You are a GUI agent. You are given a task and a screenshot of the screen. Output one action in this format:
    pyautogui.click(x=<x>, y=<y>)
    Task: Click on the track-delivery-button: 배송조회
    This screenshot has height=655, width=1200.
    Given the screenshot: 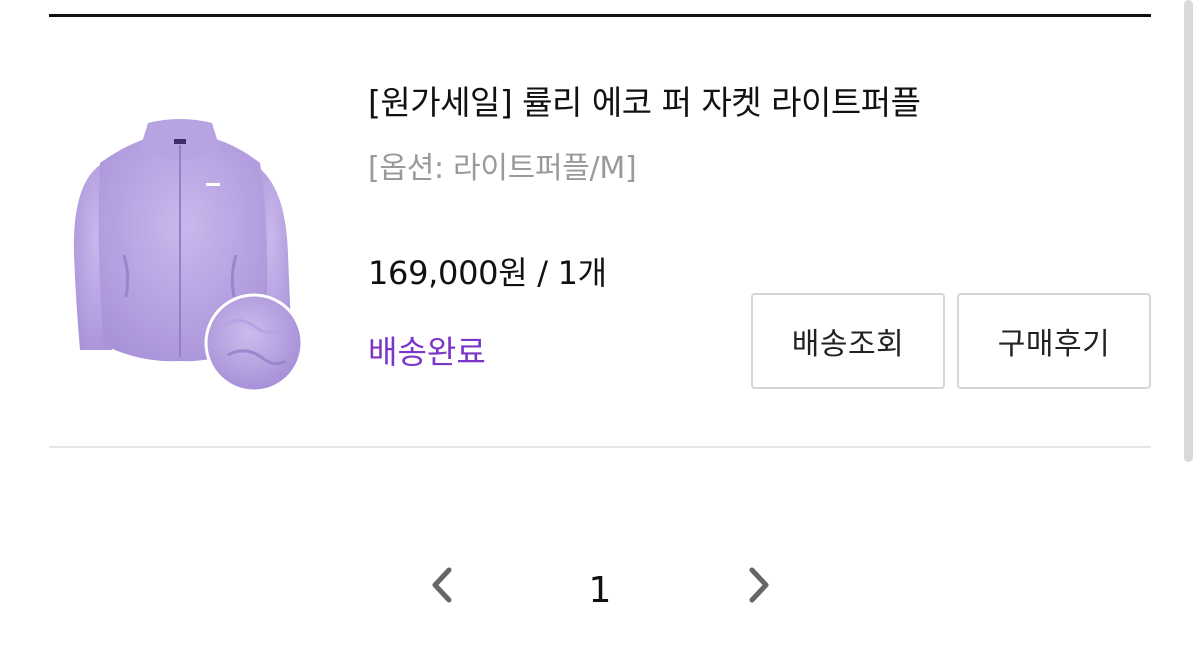 What is the action you would take?
    pyautogui.click(x=848, y=341)
    